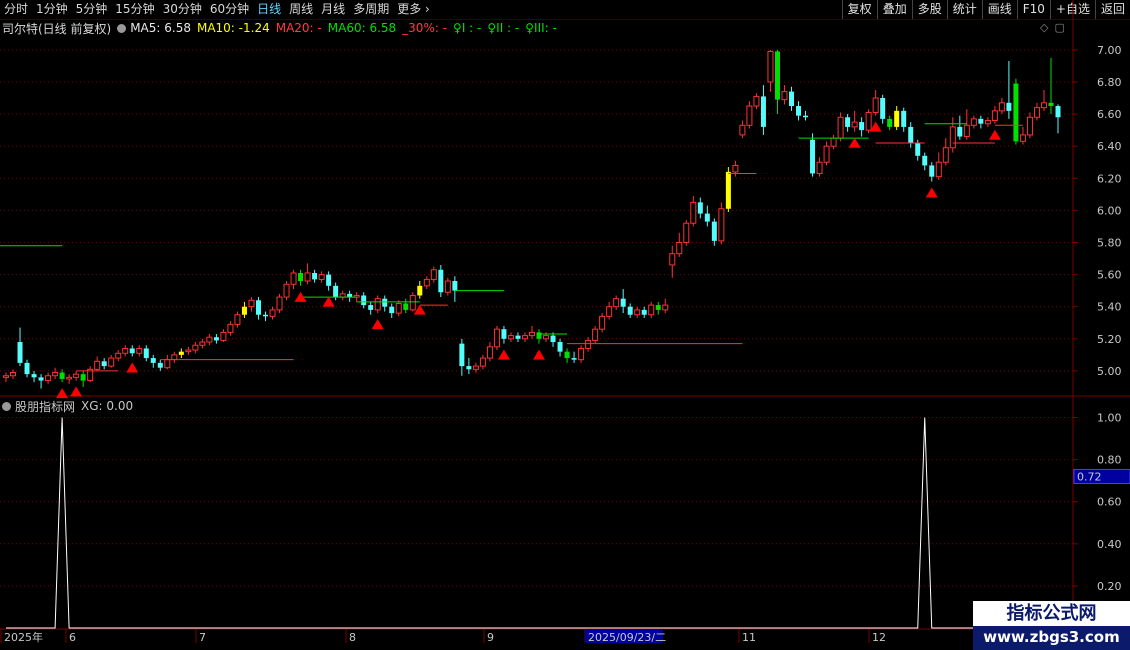 The height and width of the screenshot is (650, 1130). I want to click on watermark-title: 指标公式网, so click(1051, 613).